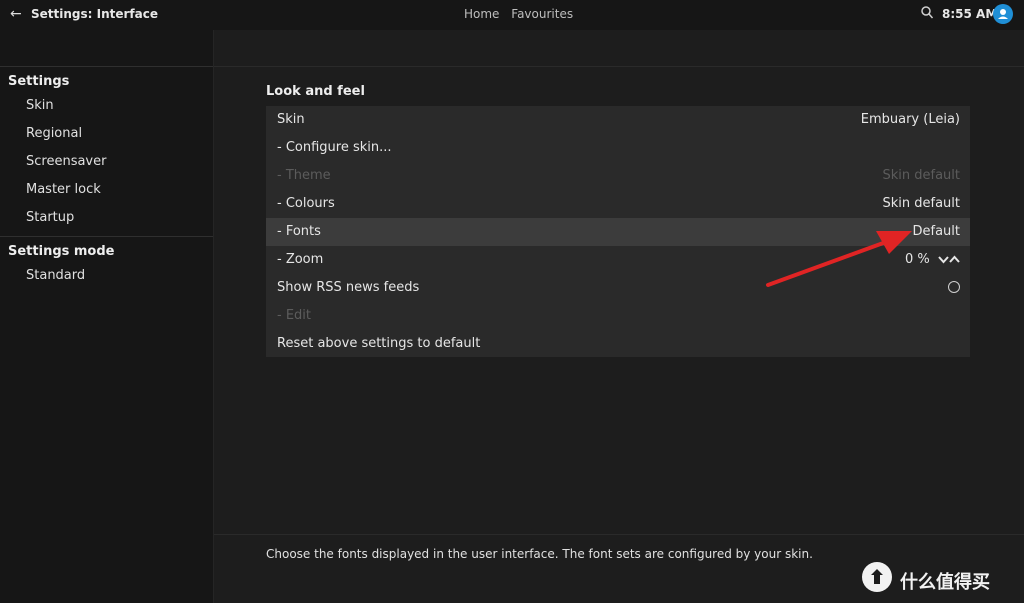 This screenshot has height=603, width=1024. What do you see at coordinates (618, 344) in the screenshot?
I see `setting-row-reset: Reset above settings to default` at bounding box center [618, 344].